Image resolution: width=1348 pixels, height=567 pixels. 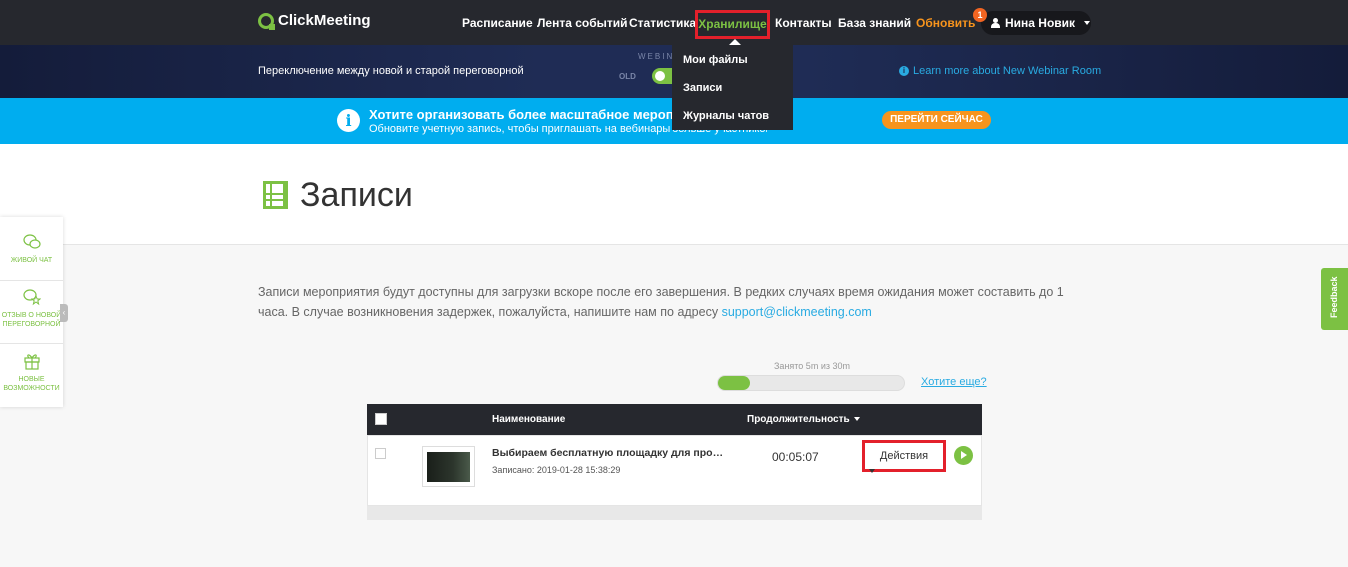 I want to click on nav-knowledge-base: База знаний, so click(x=874, y=23).